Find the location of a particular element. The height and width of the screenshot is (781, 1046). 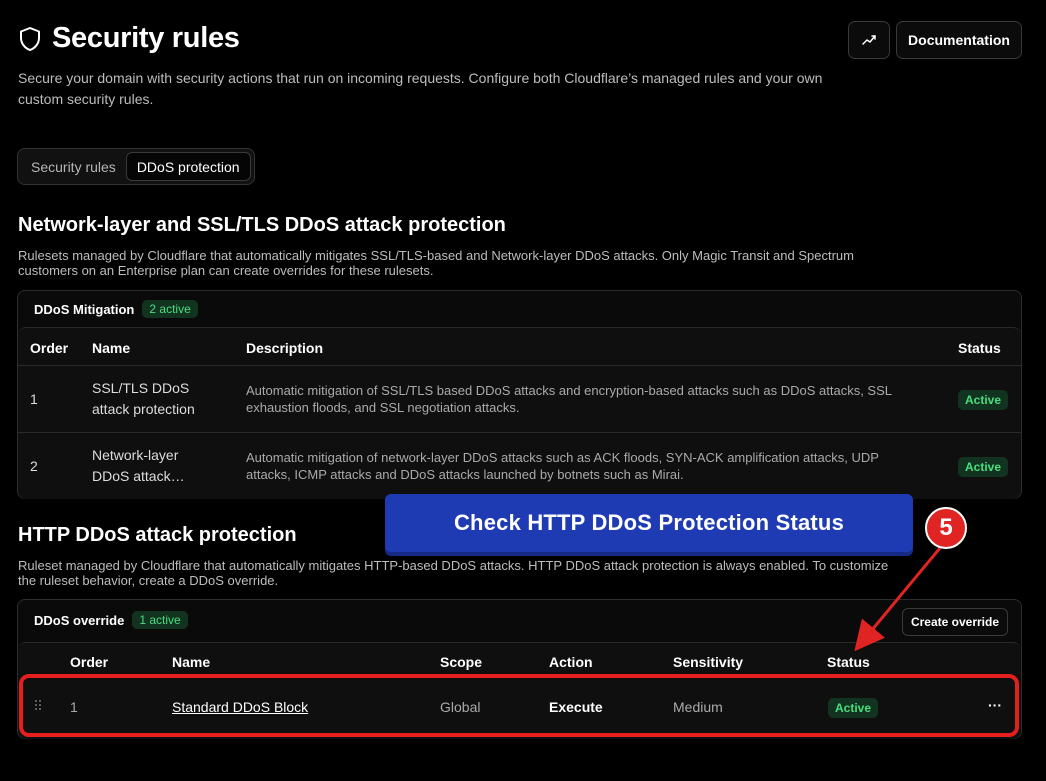

documentation-button: Documentation is located at coordinates (959, 40).